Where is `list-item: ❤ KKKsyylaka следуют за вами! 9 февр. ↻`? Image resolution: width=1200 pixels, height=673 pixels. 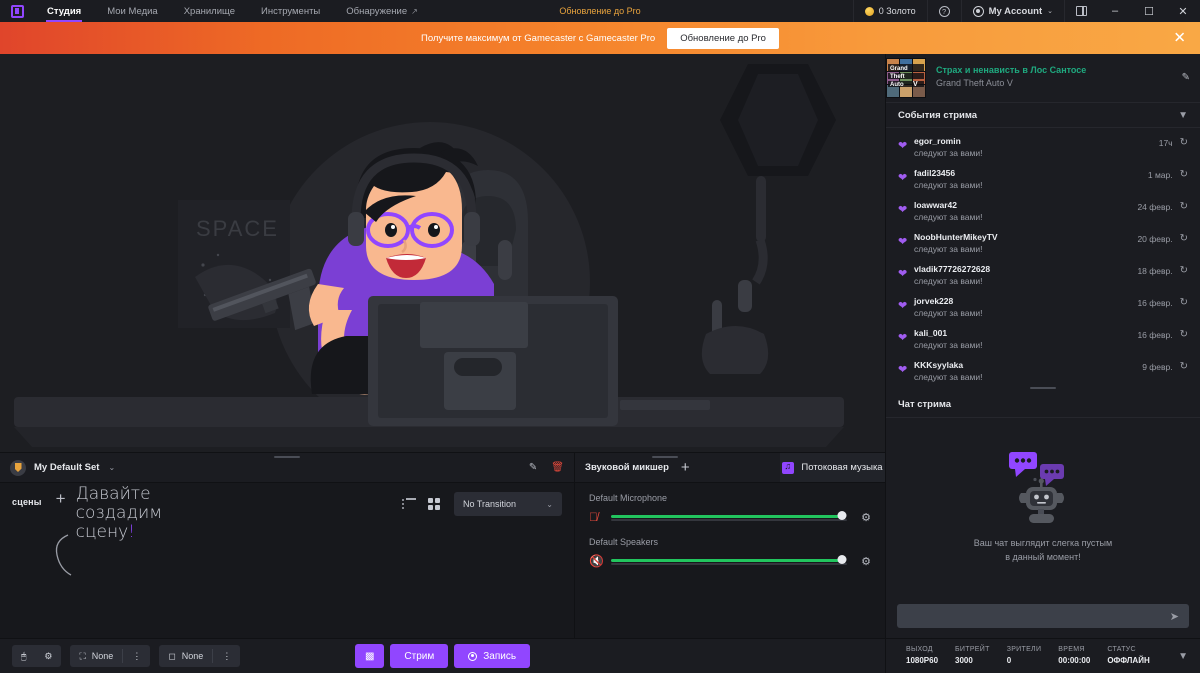 list-item: ❤ KKKsyylaka следуют за вами! 9 февр. ↻ is located at coordinates (1043, 367).